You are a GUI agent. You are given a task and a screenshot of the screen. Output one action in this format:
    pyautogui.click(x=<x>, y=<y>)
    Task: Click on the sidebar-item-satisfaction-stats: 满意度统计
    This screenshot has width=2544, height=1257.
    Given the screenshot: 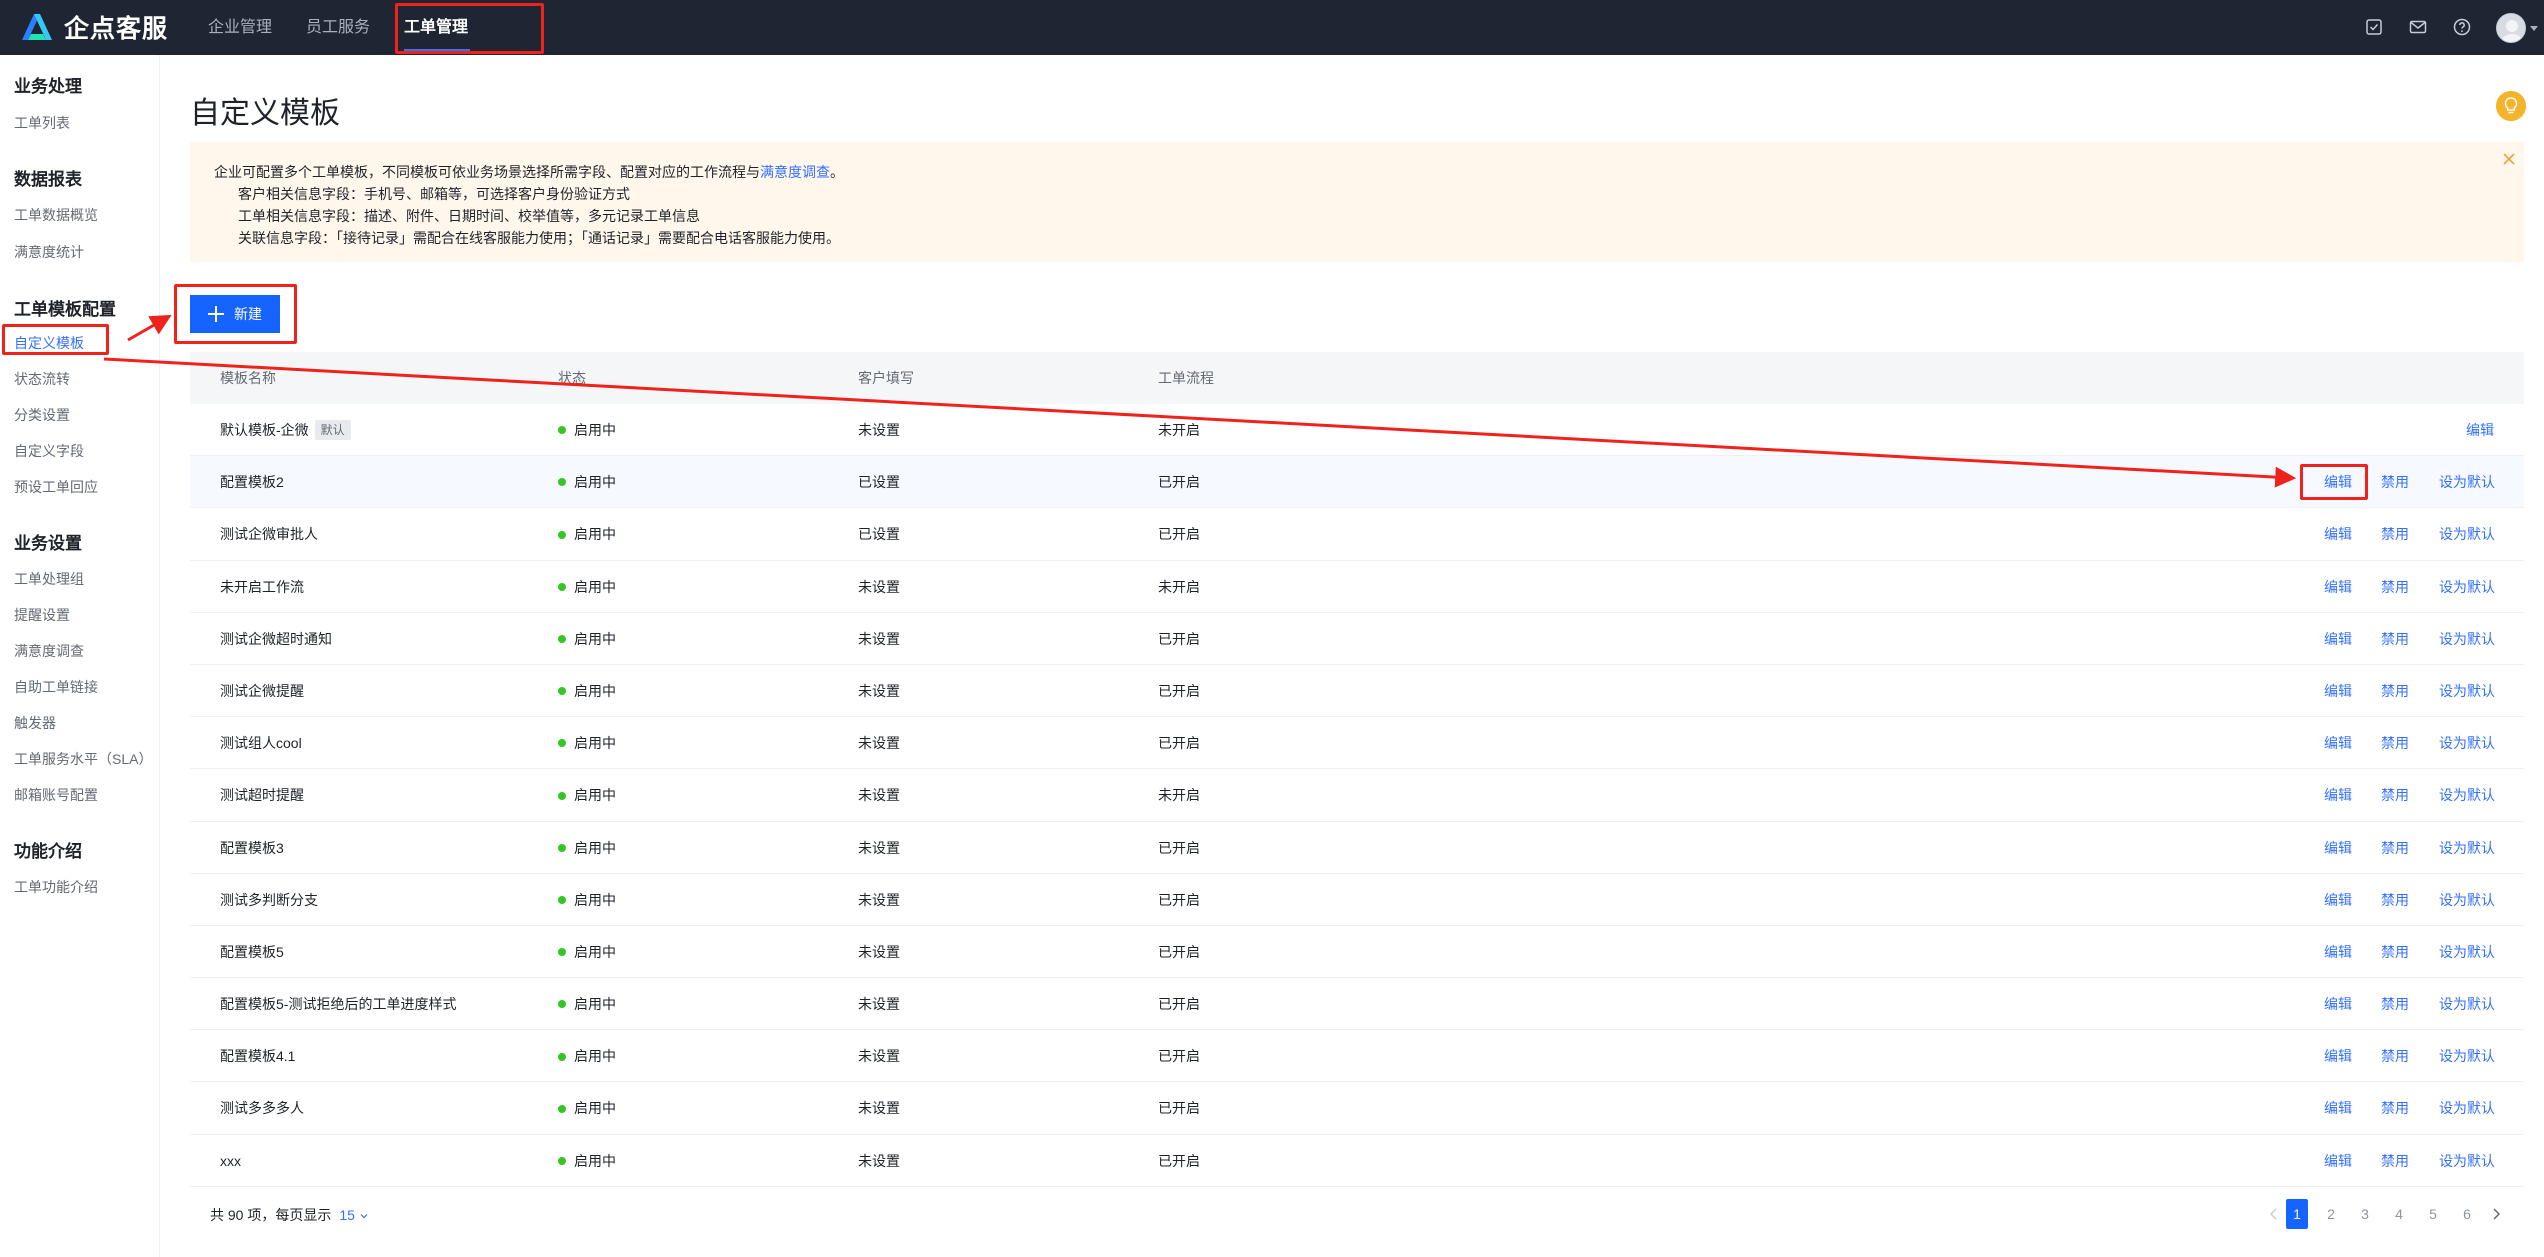 What is the action you would take?
    pyautogui.click(x=49, y=252)
    